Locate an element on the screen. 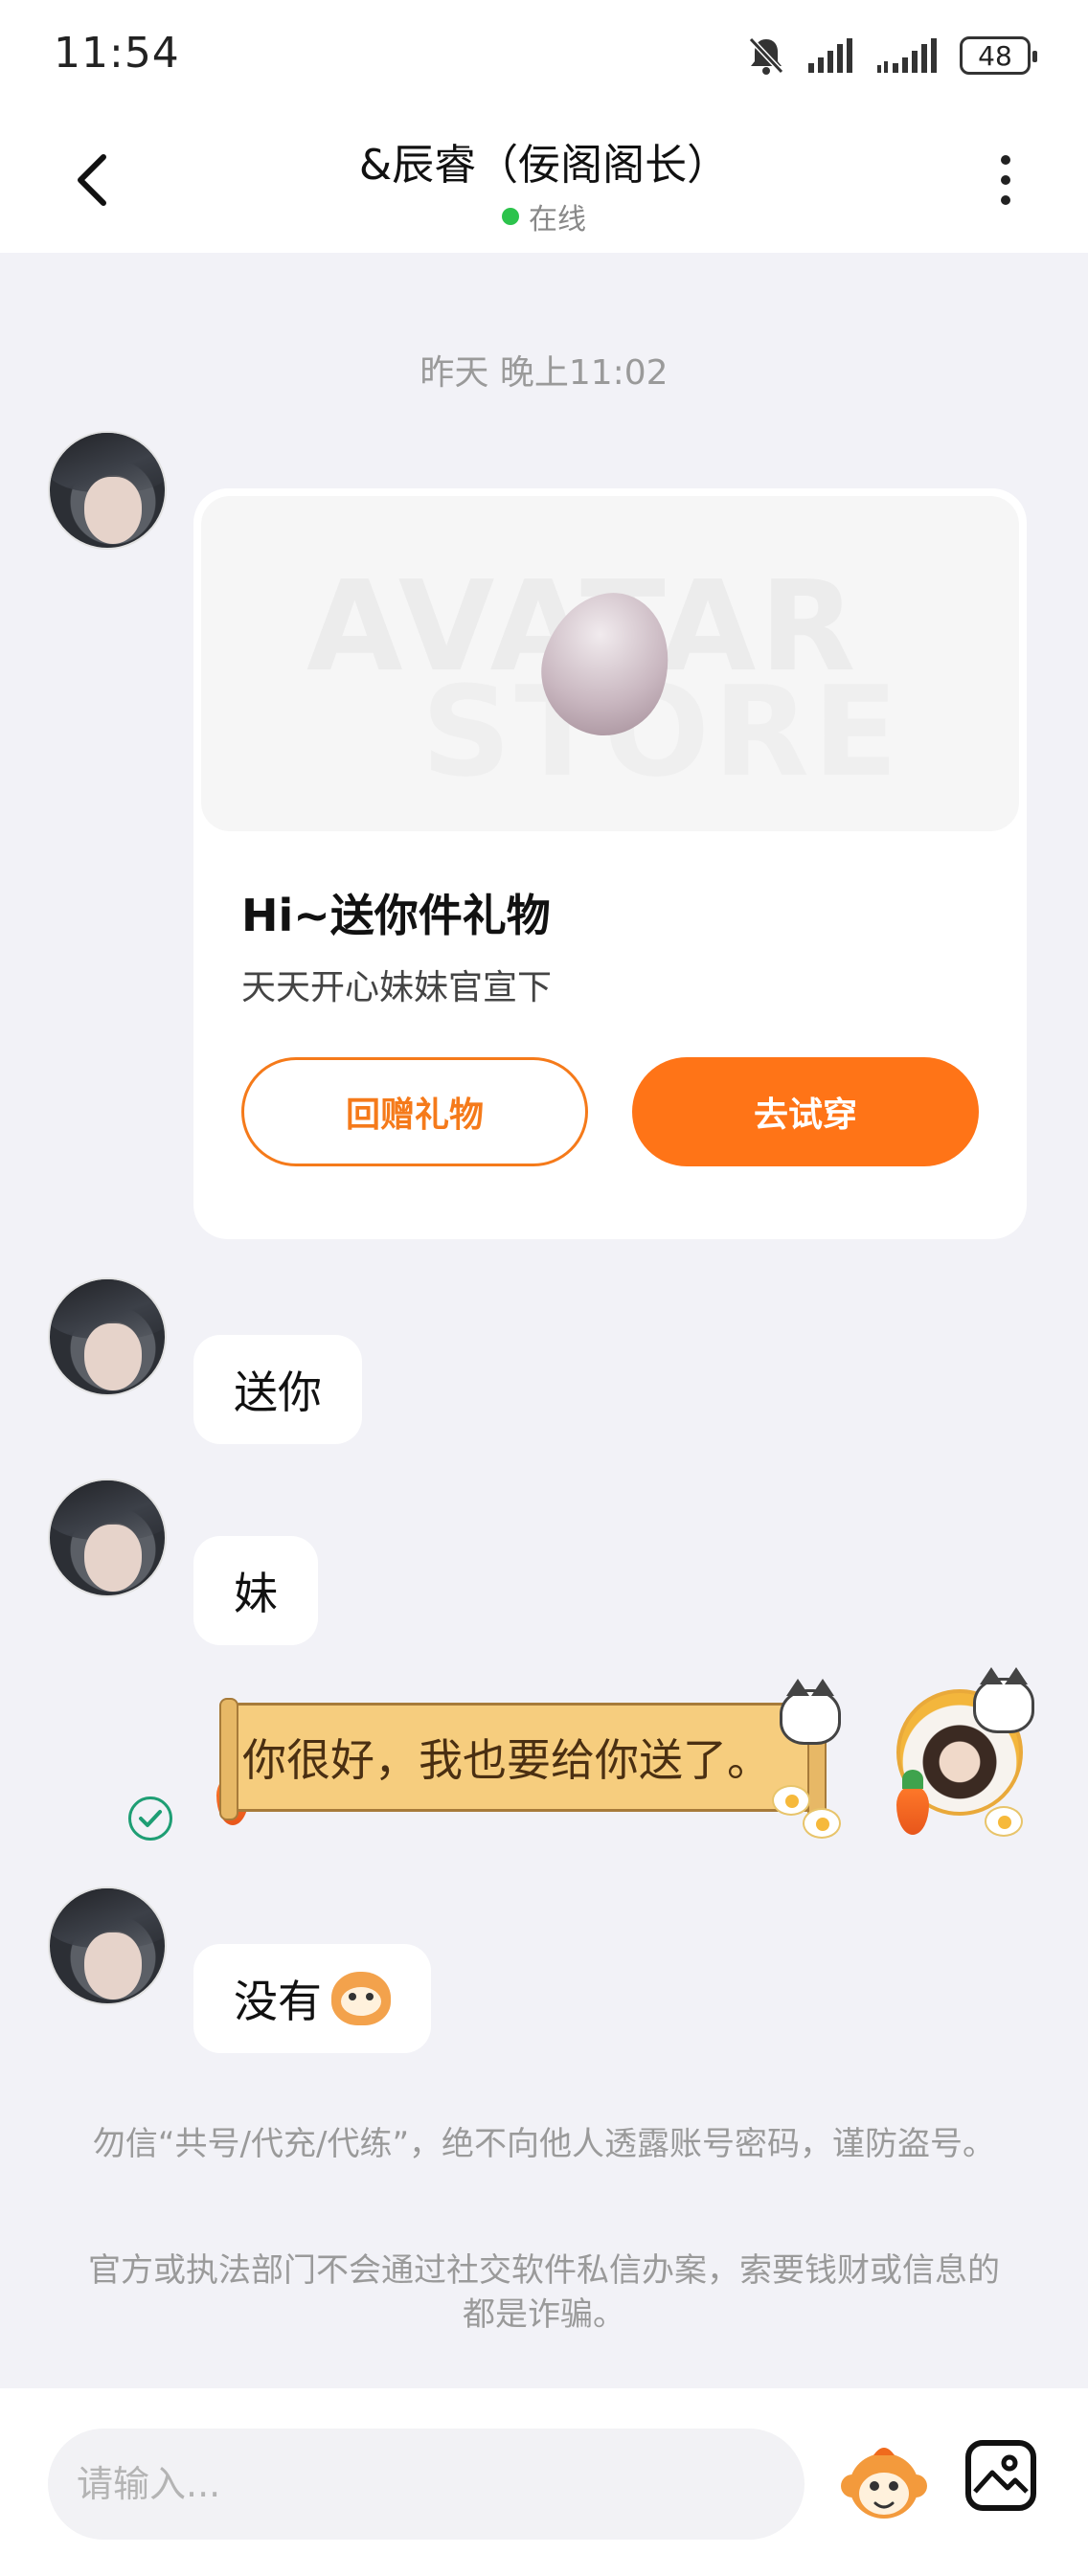  message-input is located at coordinates (426, 2484).